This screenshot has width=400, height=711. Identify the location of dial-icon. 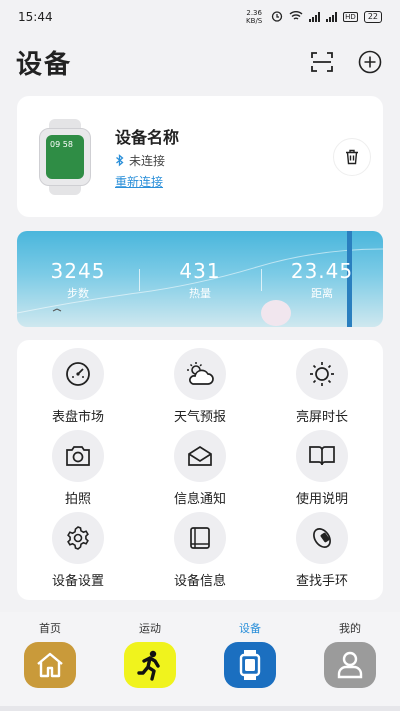
(78, 374).